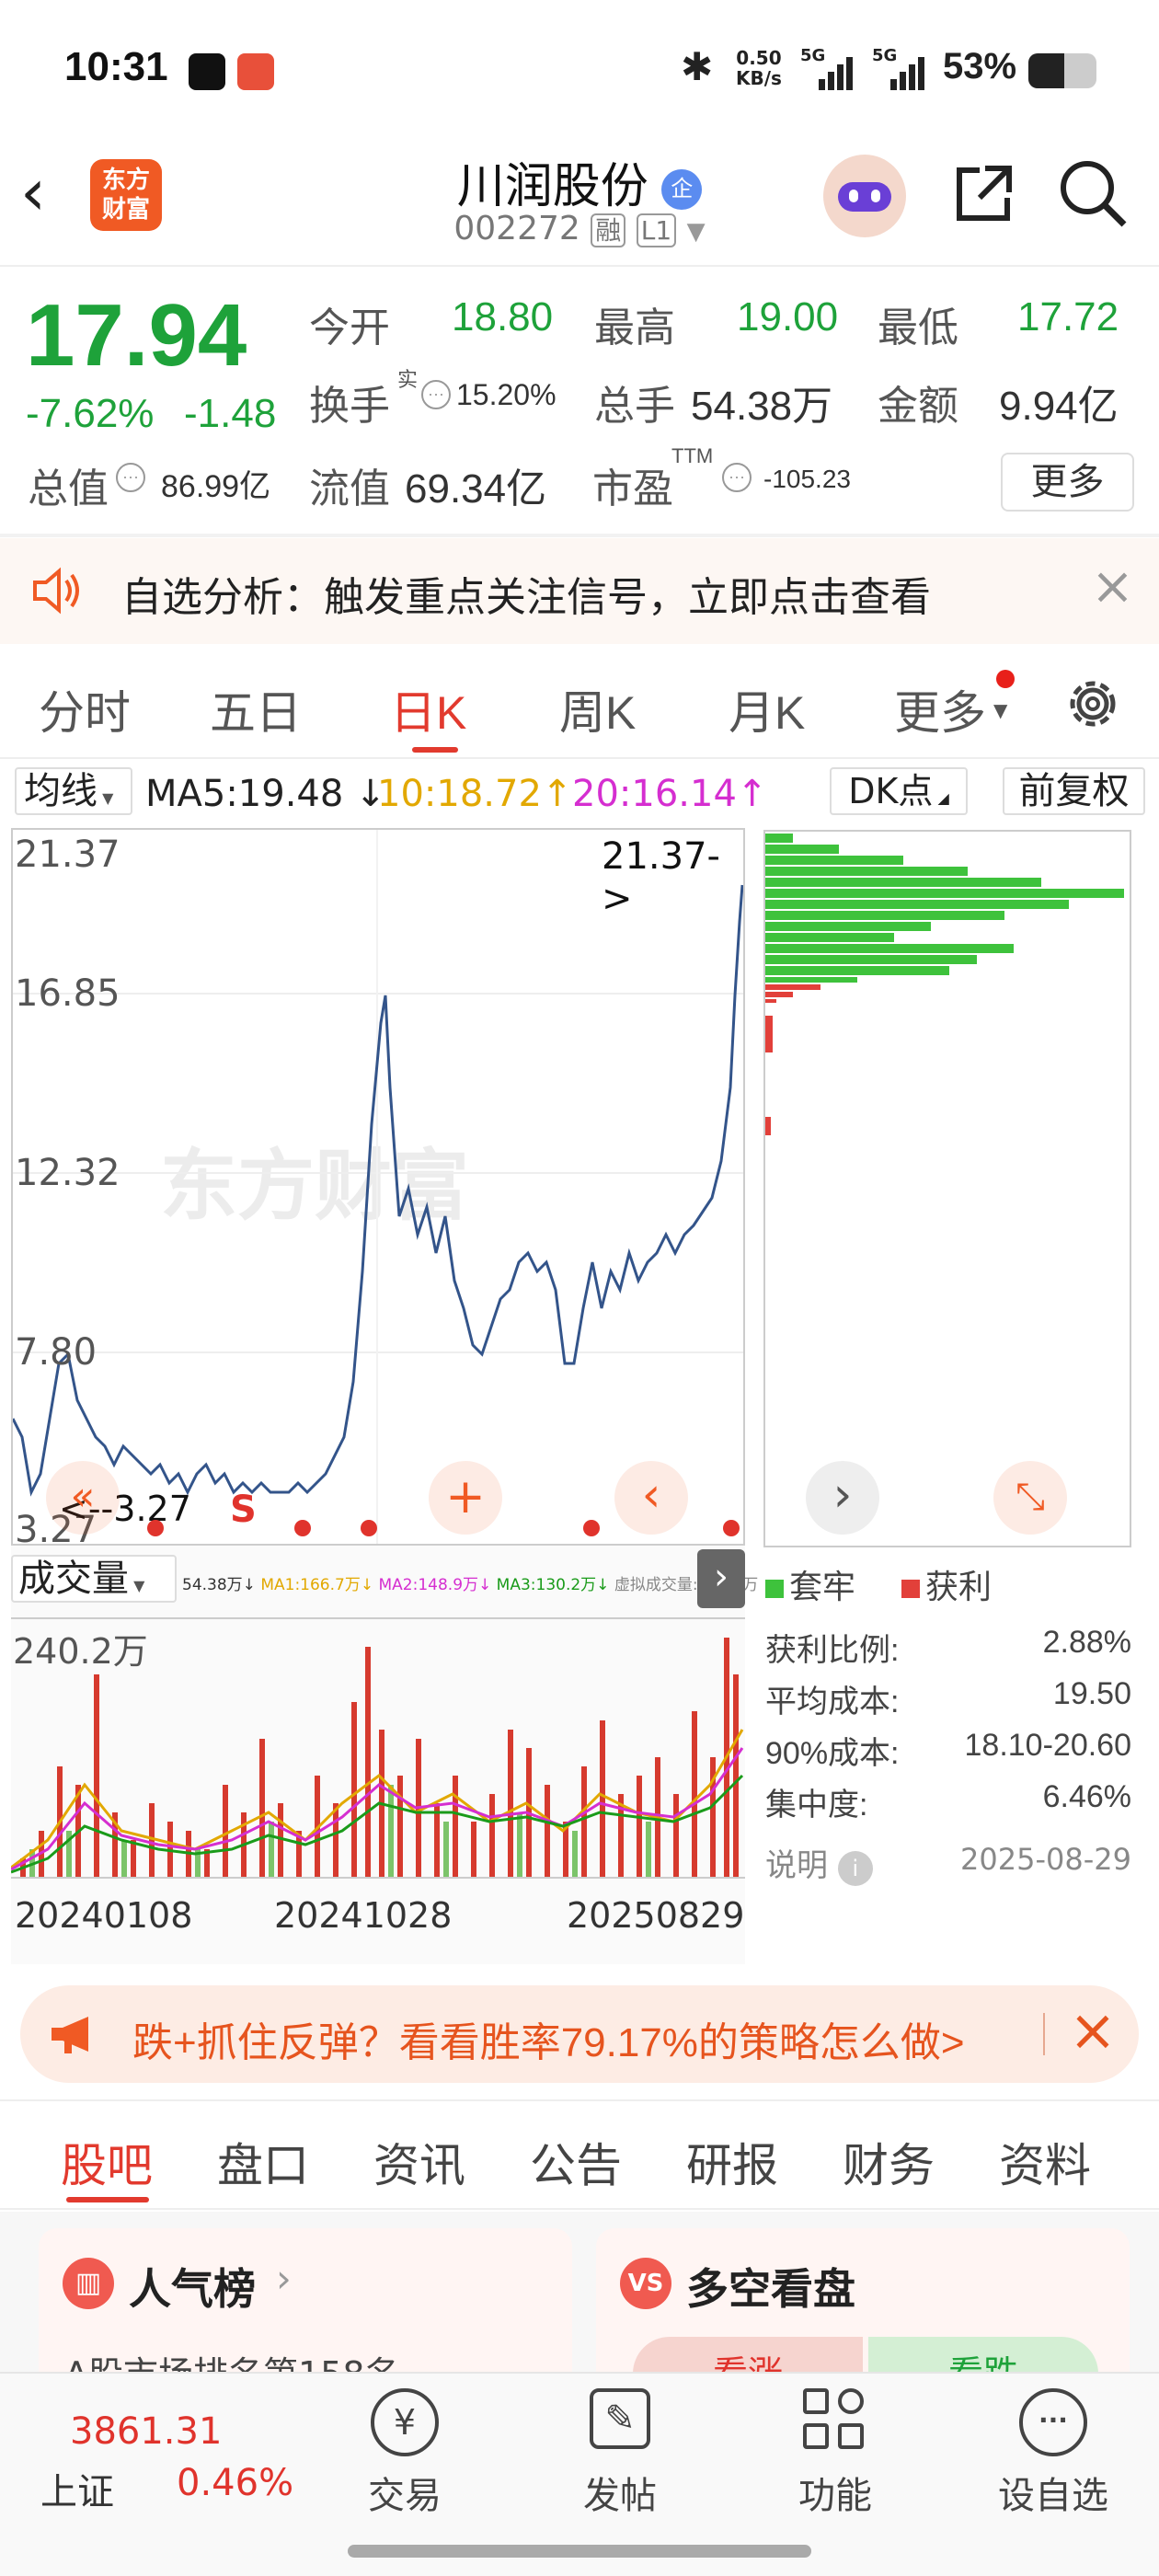 The image size is (1159, 2576). I want to click on turnover-sup: 实, so click(408, 379).